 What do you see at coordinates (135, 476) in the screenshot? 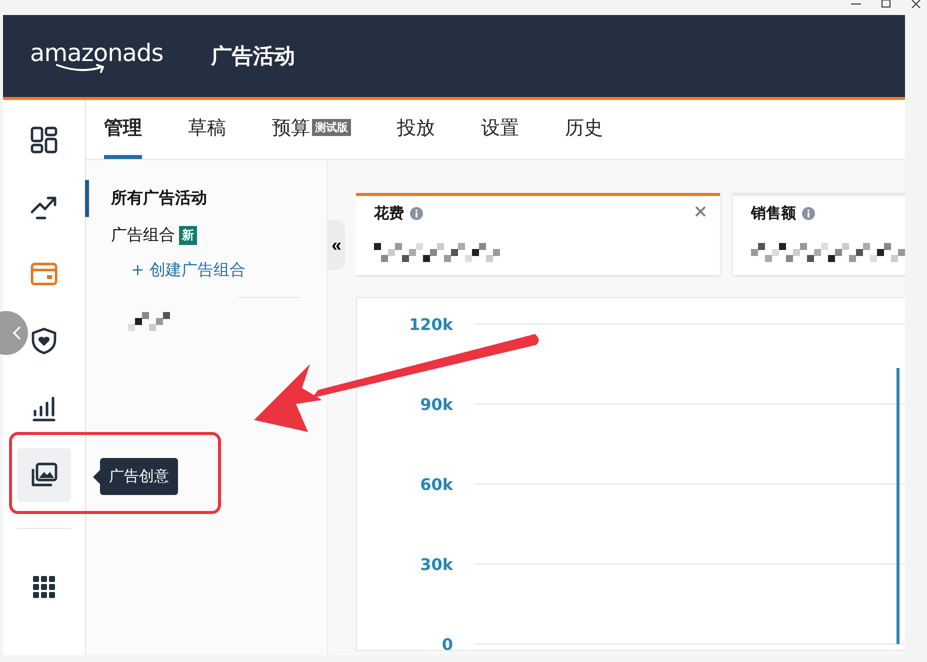
I see `tooltip: 广告创意` at bounding box center [135, 476].